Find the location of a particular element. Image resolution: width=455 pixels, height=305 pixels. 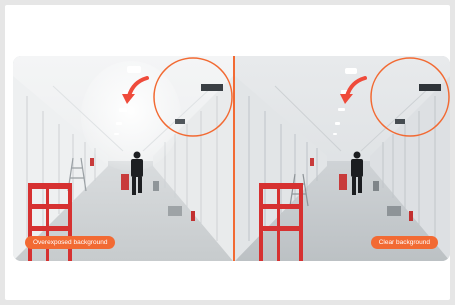

clear-label: Clear background is located at coordinates (404, 242).